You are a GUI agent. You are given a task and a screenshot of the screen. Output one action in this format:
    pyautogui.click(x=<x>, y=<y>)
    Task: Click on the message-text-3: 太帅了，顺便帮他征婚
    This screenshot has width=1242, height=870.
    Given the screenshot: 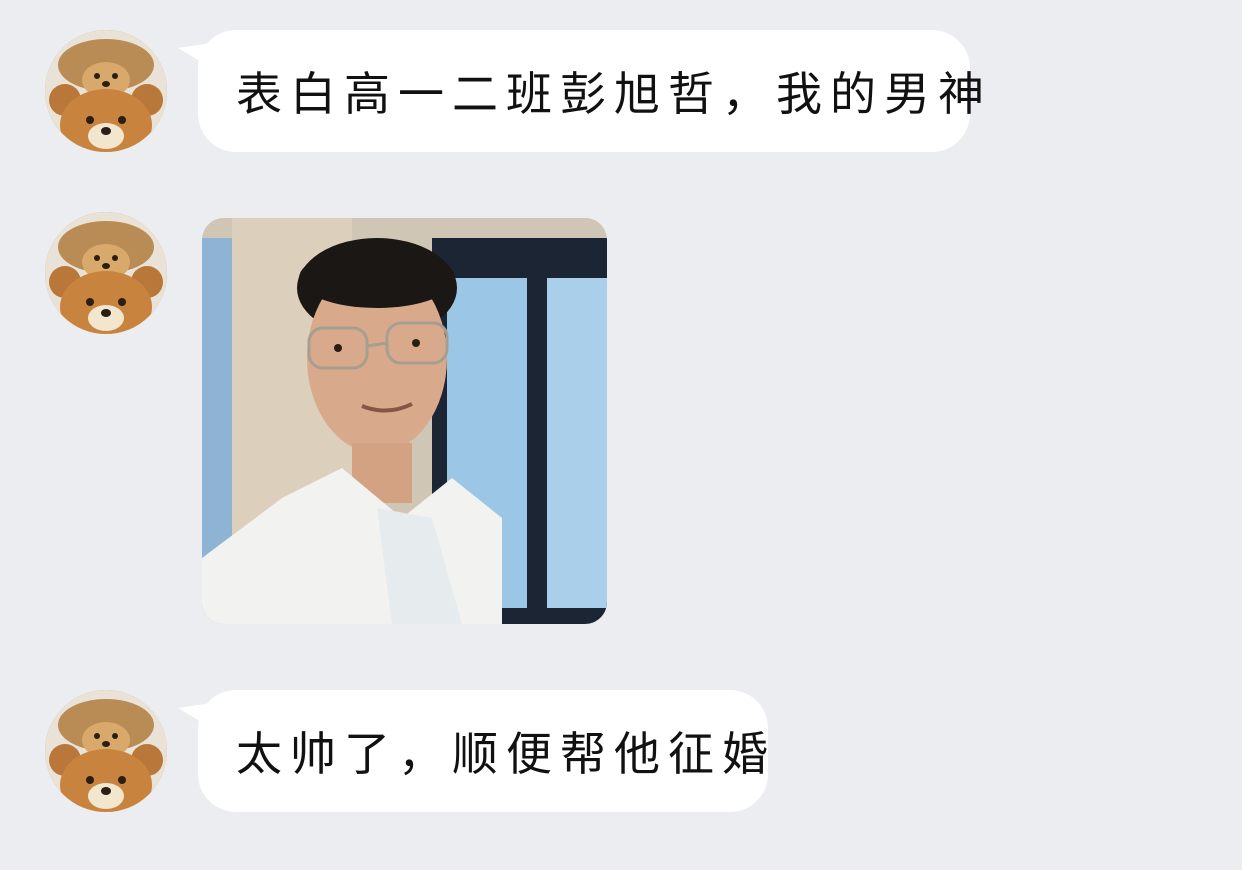 What is the action you would take?
    pyautogui.click(x=506, y=754)
    